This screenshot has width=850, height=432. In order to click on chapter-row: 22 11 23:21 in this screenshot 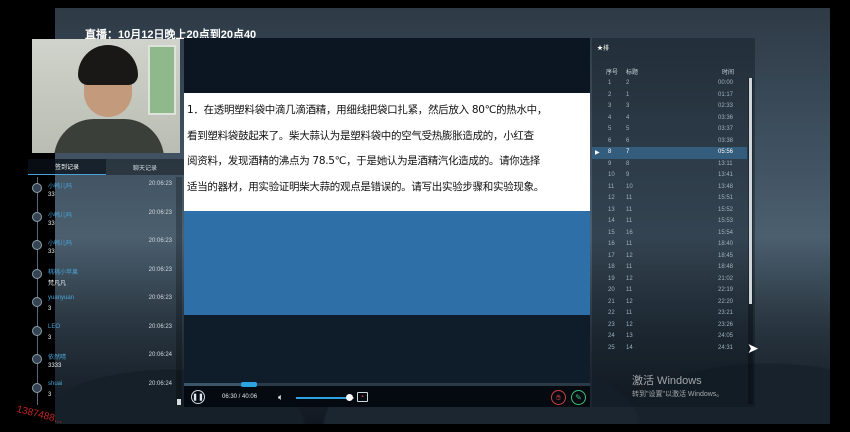, I will do `click(669, 314)`.